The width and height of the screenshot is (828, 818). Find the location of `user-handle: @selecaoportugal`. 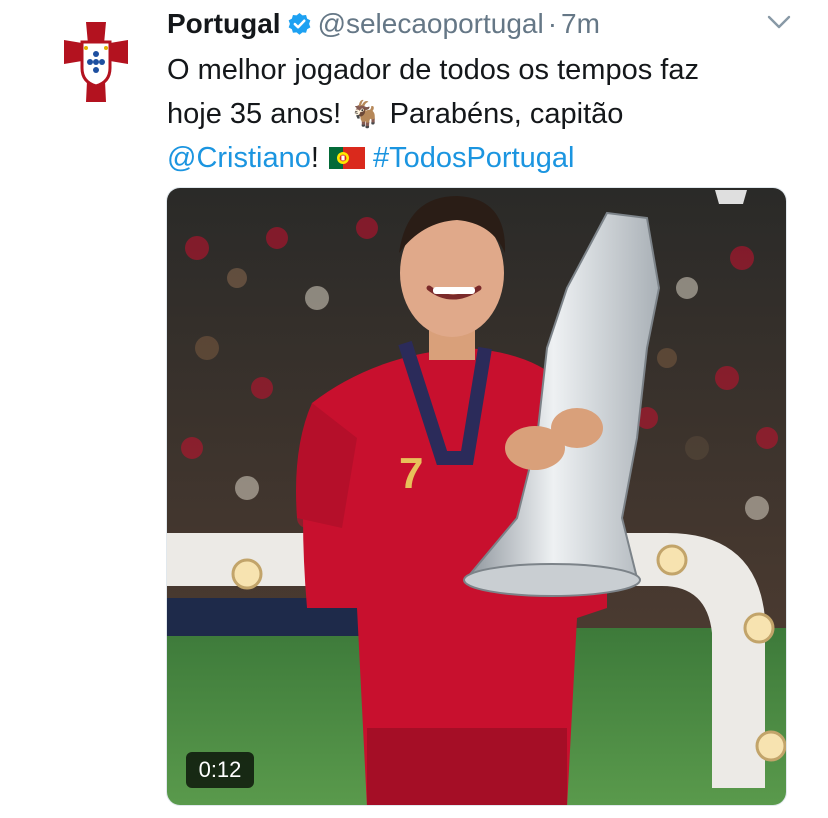

user-handle: @selecaoportugal is located at coordinates (431, 24).